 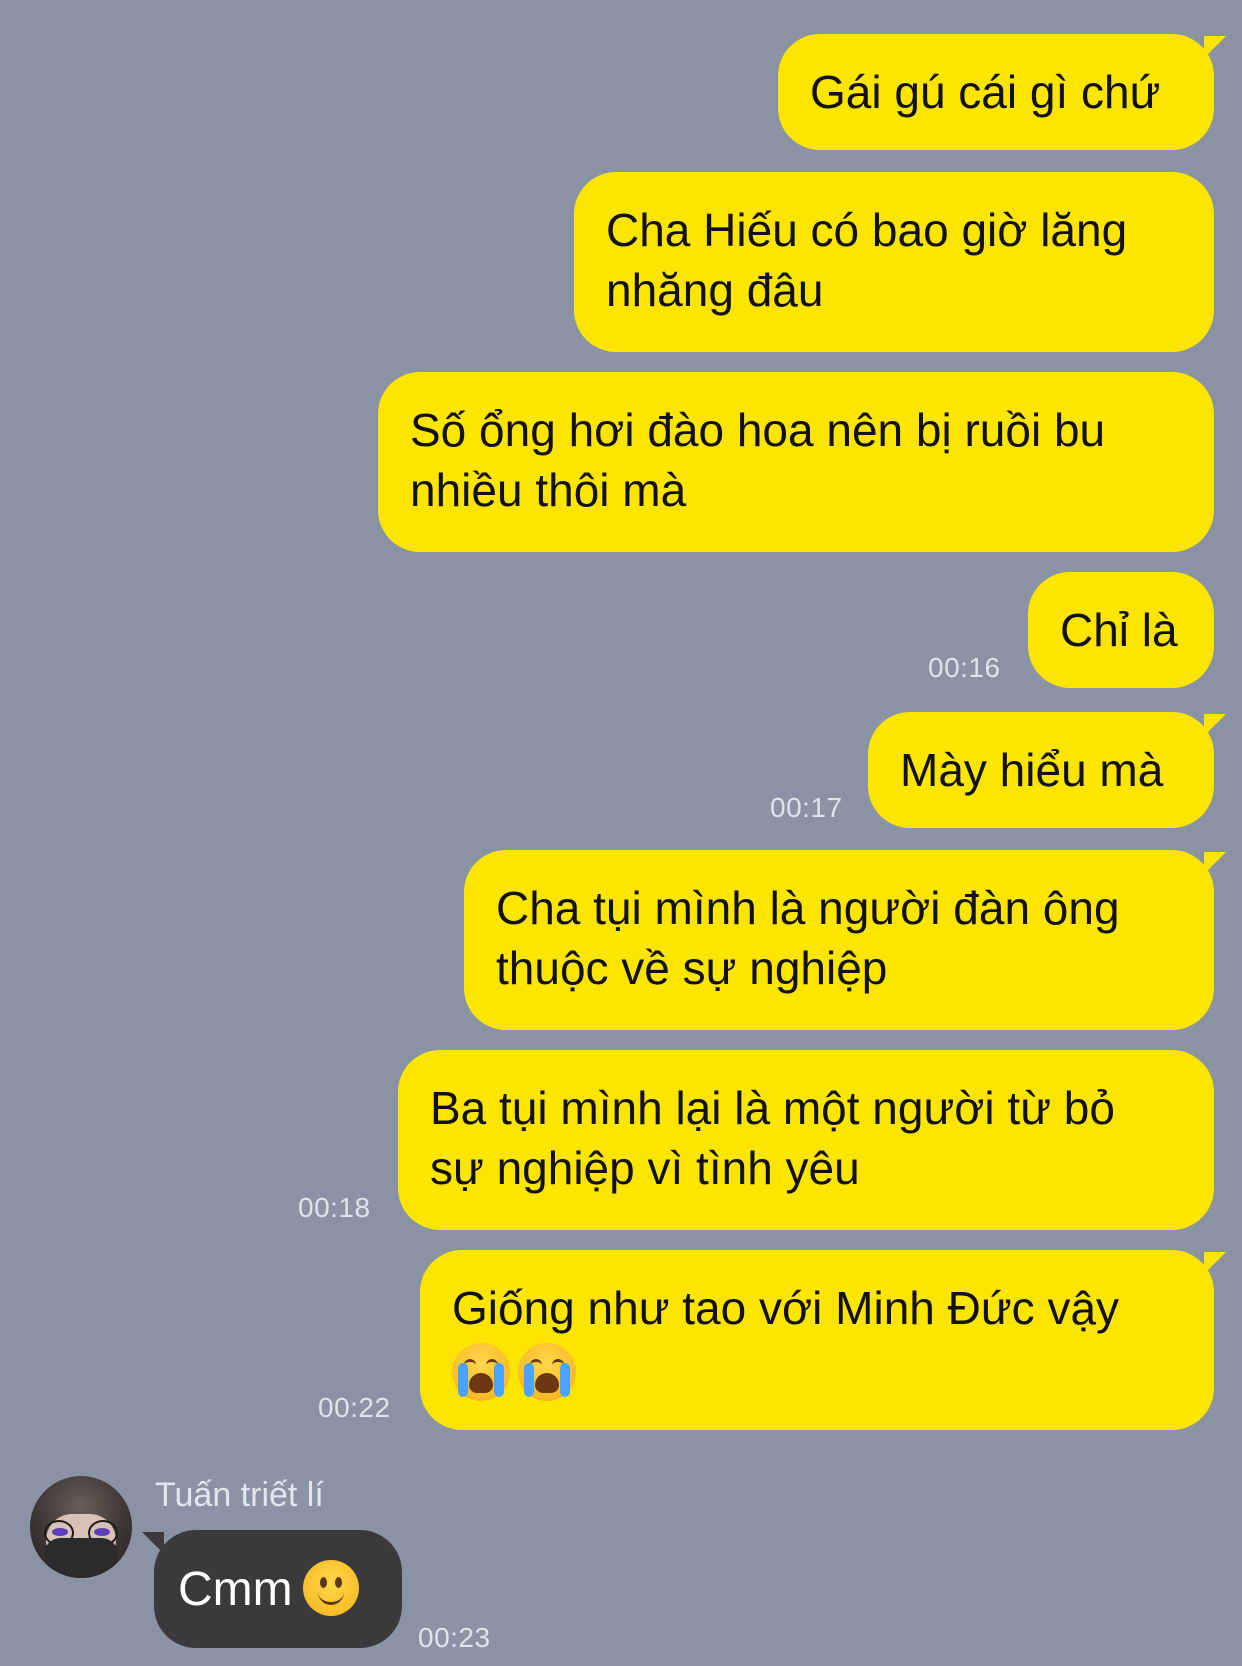 I want to click on sent-message: Cha Hiếu có bao giờ lăng nhăng đâu, so click(x=894, y=262).